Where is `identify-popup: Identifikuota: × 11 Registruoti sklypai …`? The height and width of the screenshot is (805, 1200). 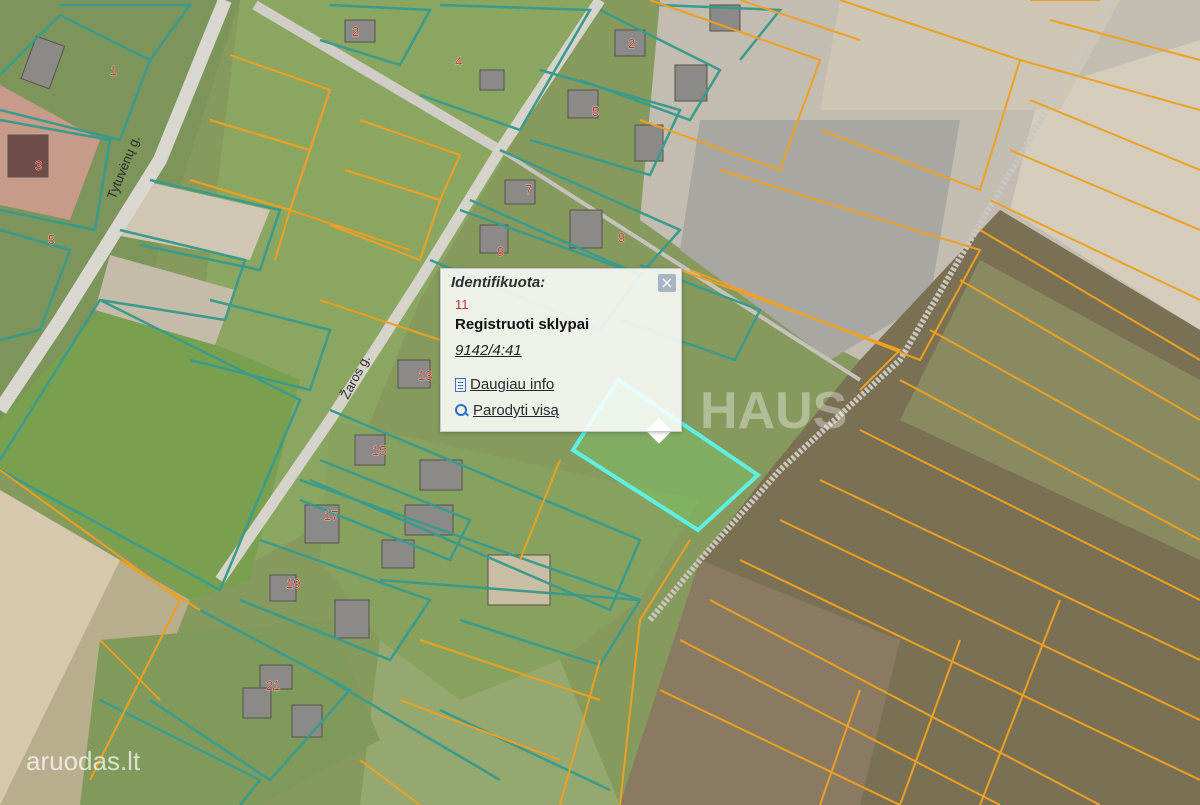 identify-popup: Identifikuota: × 11 Registruoti sklypai … is located at coordinates (561, 350).